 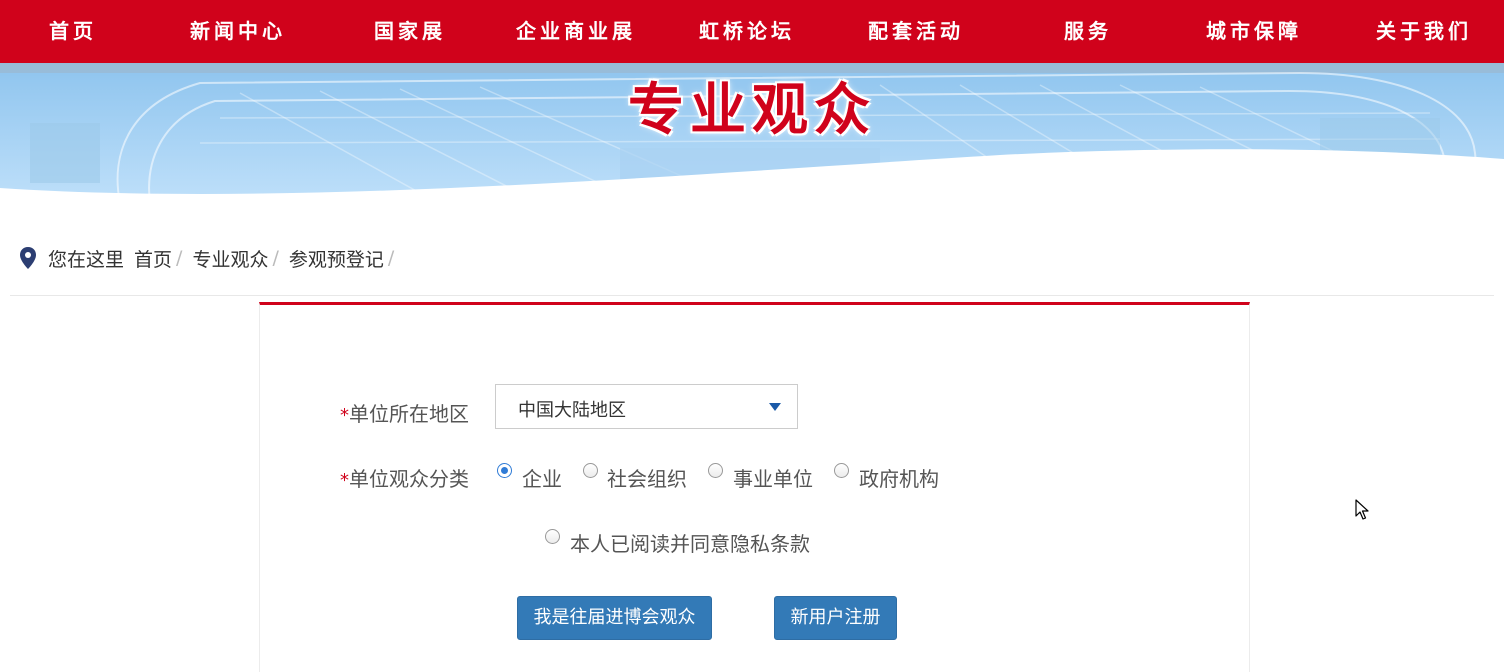 What do you see at coordinates (336, 258) in the screenshot?
I see `breadcrumb-item-pre-registration: 参观预登记` at bounding box center [336, 258].